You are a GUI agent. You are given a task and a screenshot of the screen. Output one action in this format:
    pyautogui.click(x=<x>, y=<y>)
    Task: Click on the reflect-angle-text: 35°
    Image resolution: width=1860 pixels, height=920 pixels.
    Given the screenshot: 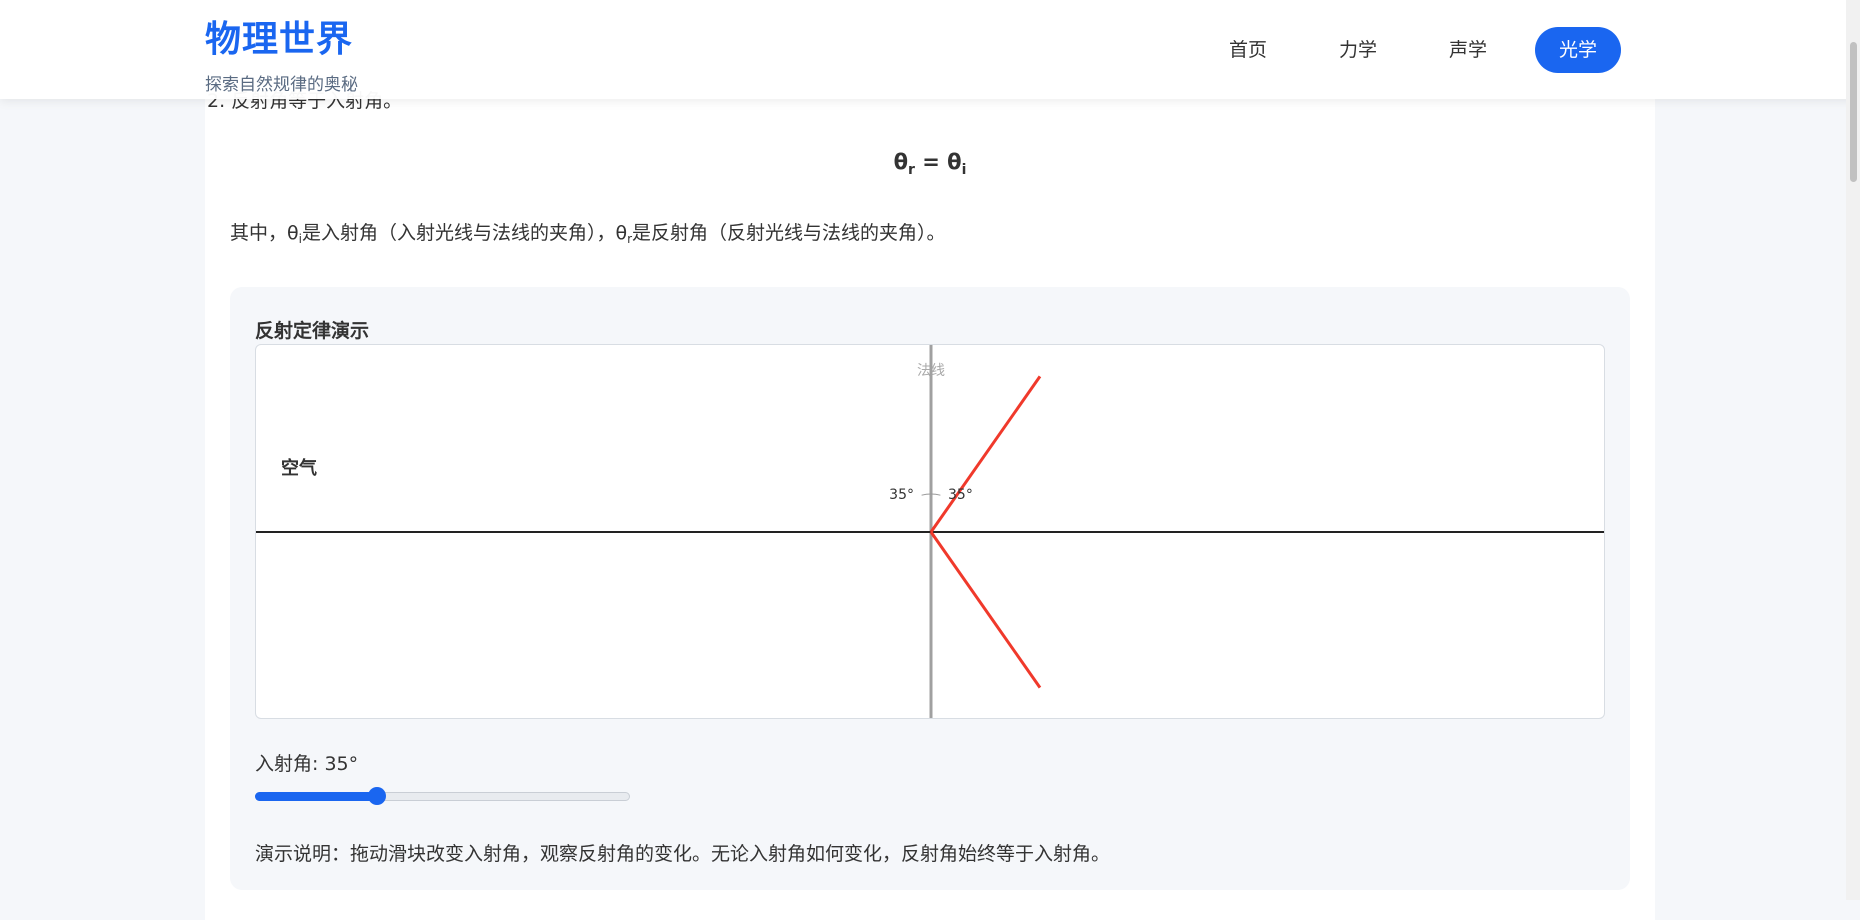 What is the action you would take?
    pyautogui.click(x=960, y=495)
    